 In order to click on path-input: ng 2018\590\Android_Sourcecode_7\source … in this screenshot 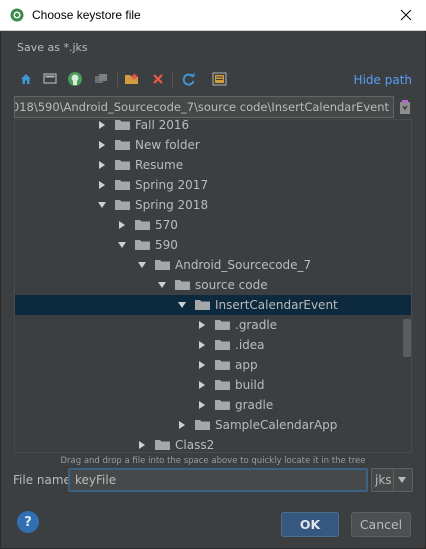, I will do `click(204, 107)`.